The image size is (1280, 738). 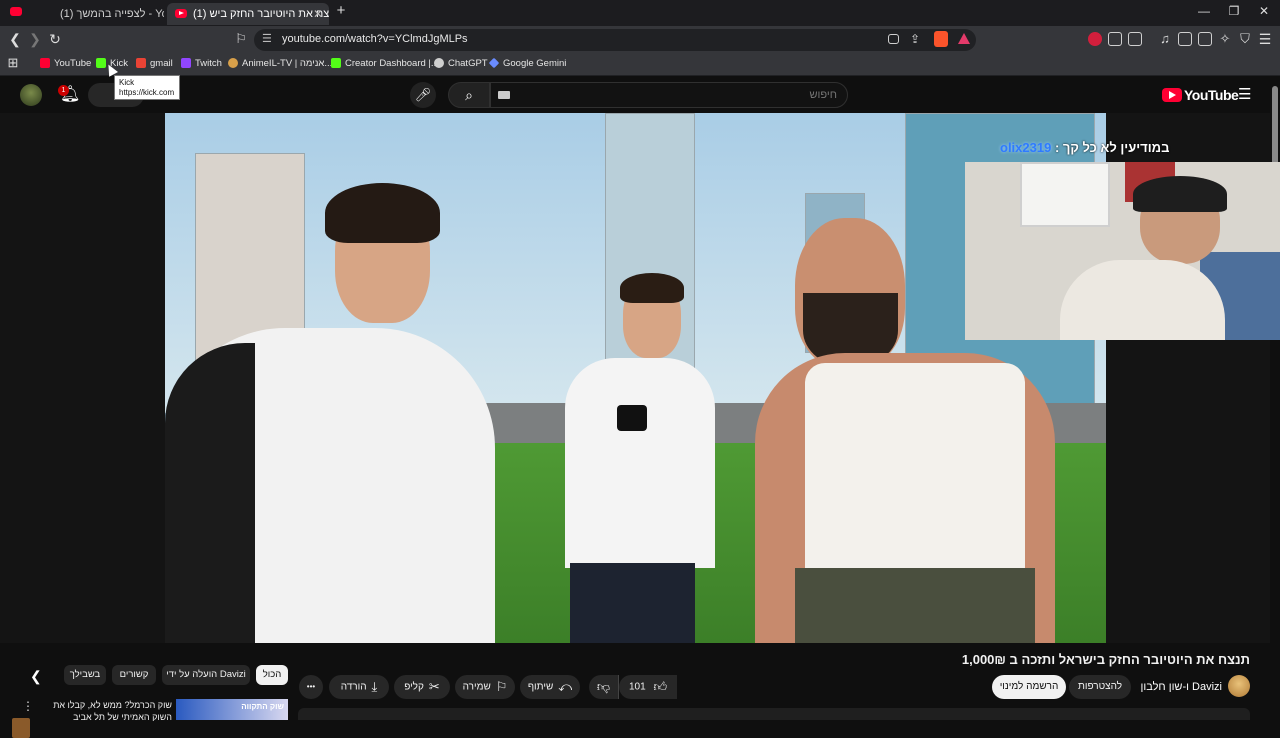 I want to click on chip-uploaded-by: הועלה על ידי Davizi, so click(x=206, y=675).